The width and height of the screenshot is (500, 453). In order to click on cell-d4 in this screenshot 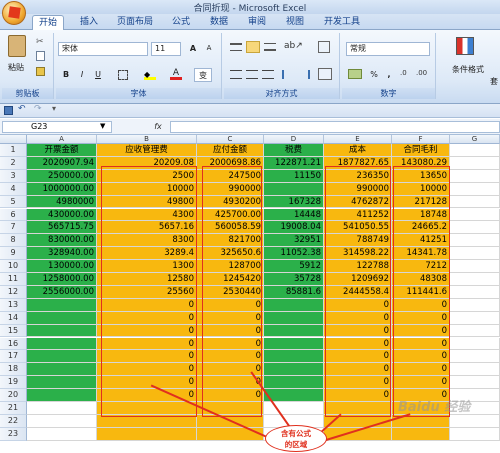, I will do `click(294, 189)`.